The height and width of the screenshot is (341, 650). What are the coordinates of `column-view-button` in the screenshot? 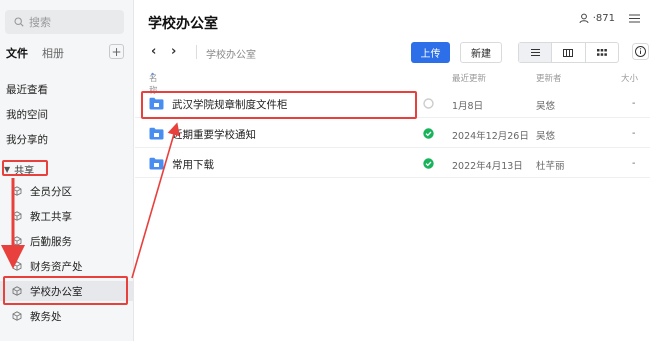 It's located at (569, 52).